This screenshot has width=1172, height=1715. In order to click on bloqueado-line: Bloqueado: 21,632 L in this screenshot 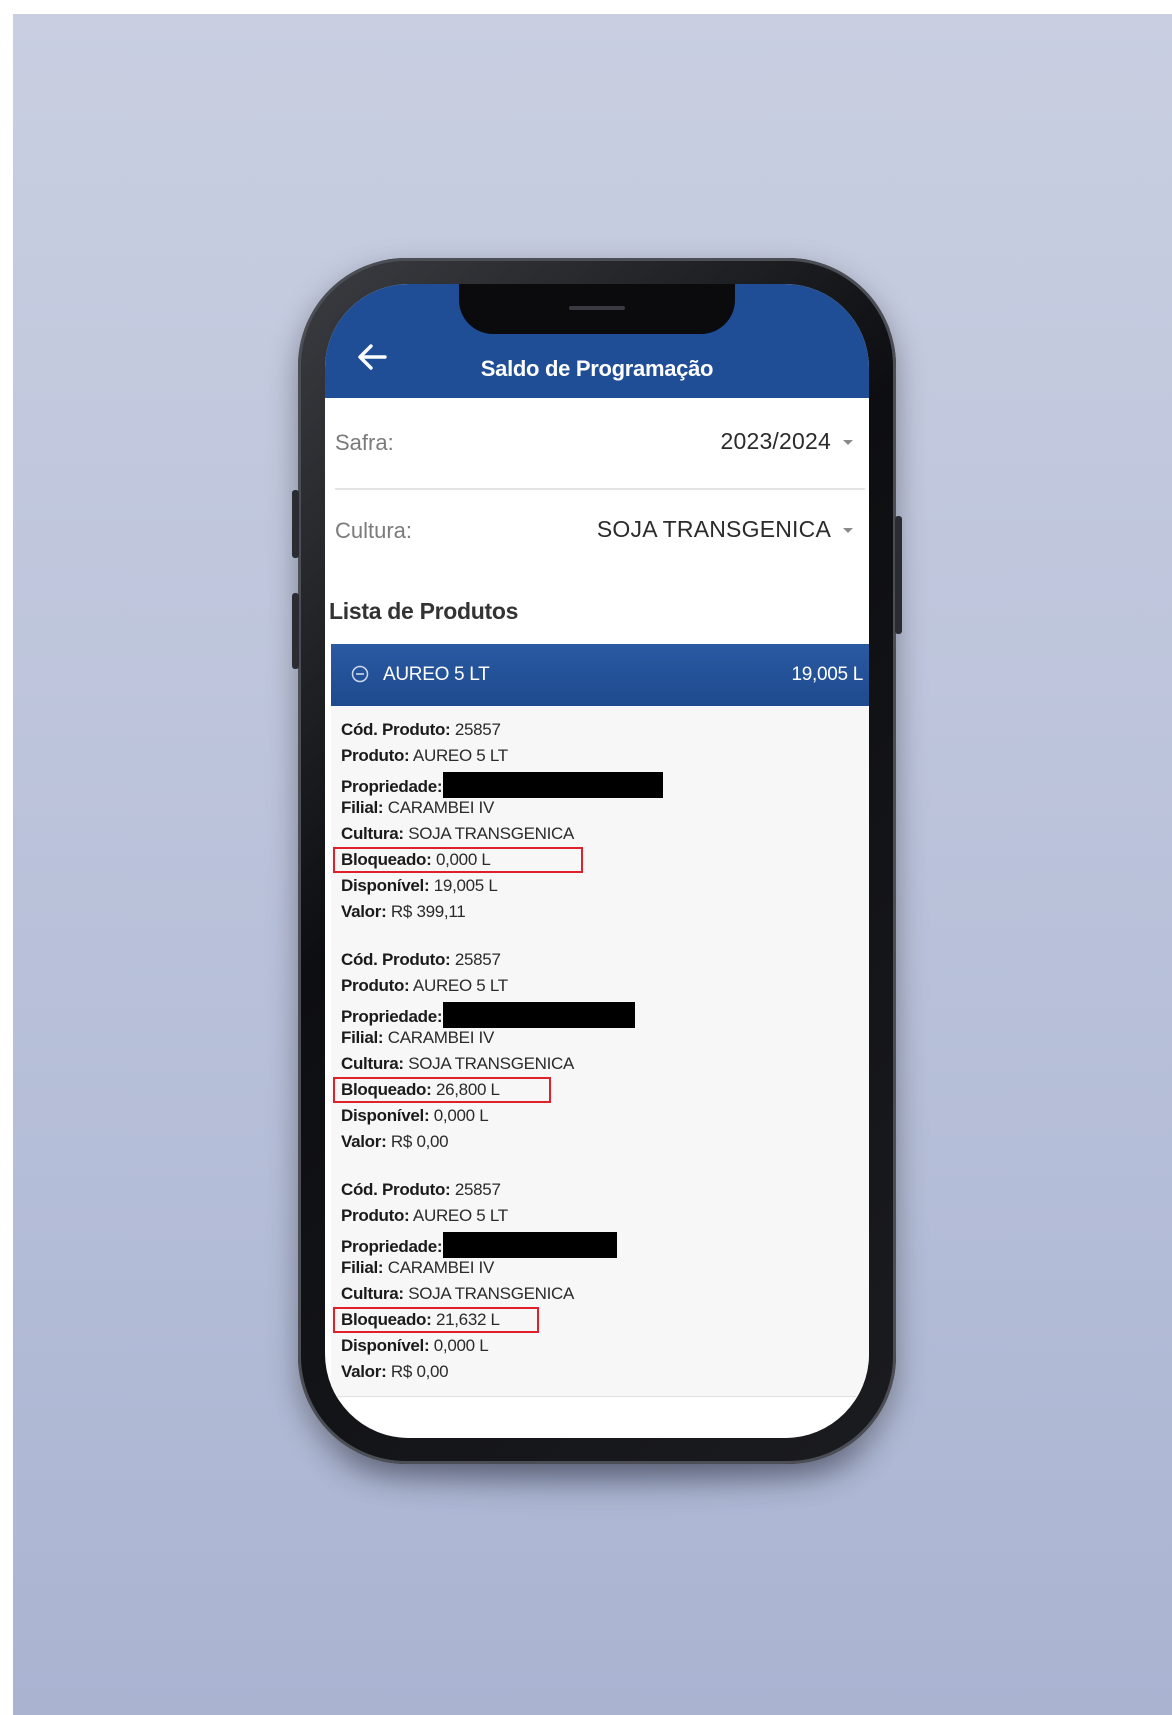, I will do `click(420, 1319)`.